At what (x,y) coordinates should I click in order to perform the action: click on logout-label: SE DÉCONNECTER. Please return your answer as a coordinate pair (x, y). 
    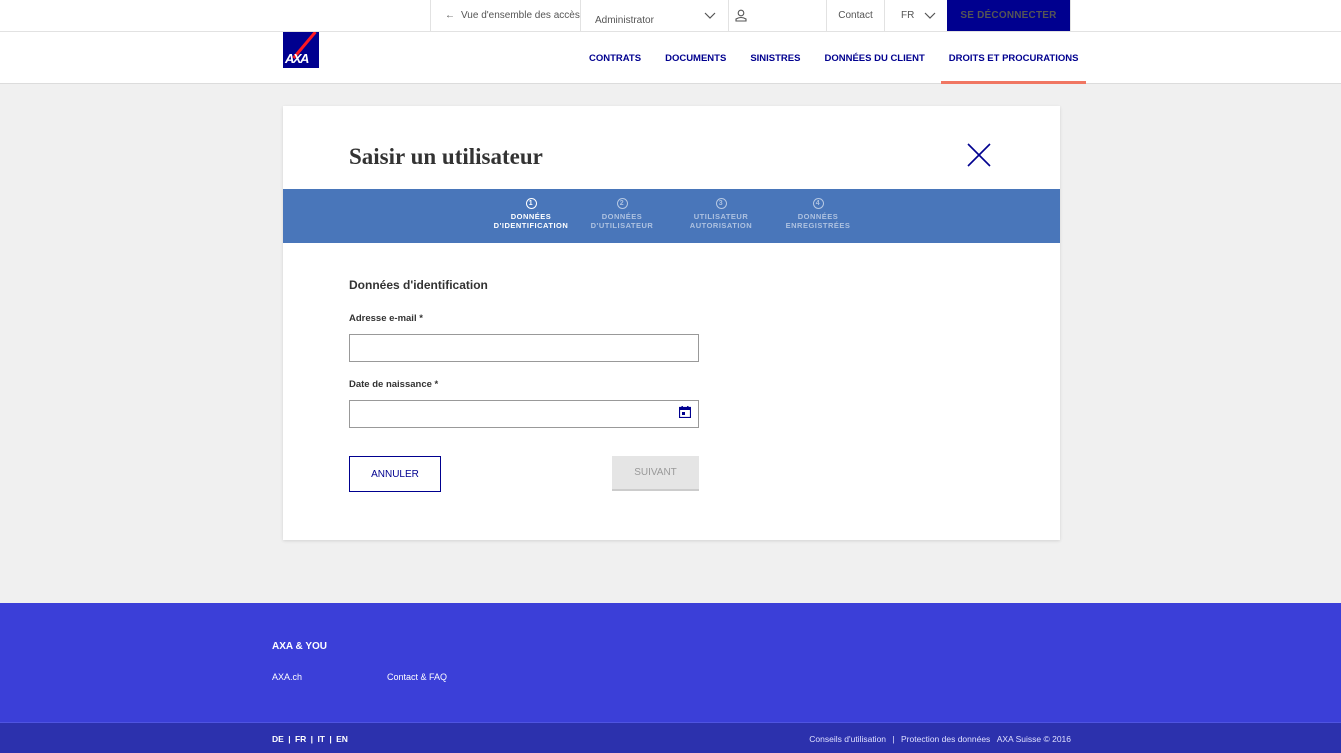
    Looking at the image, I should click on (1008, 15).